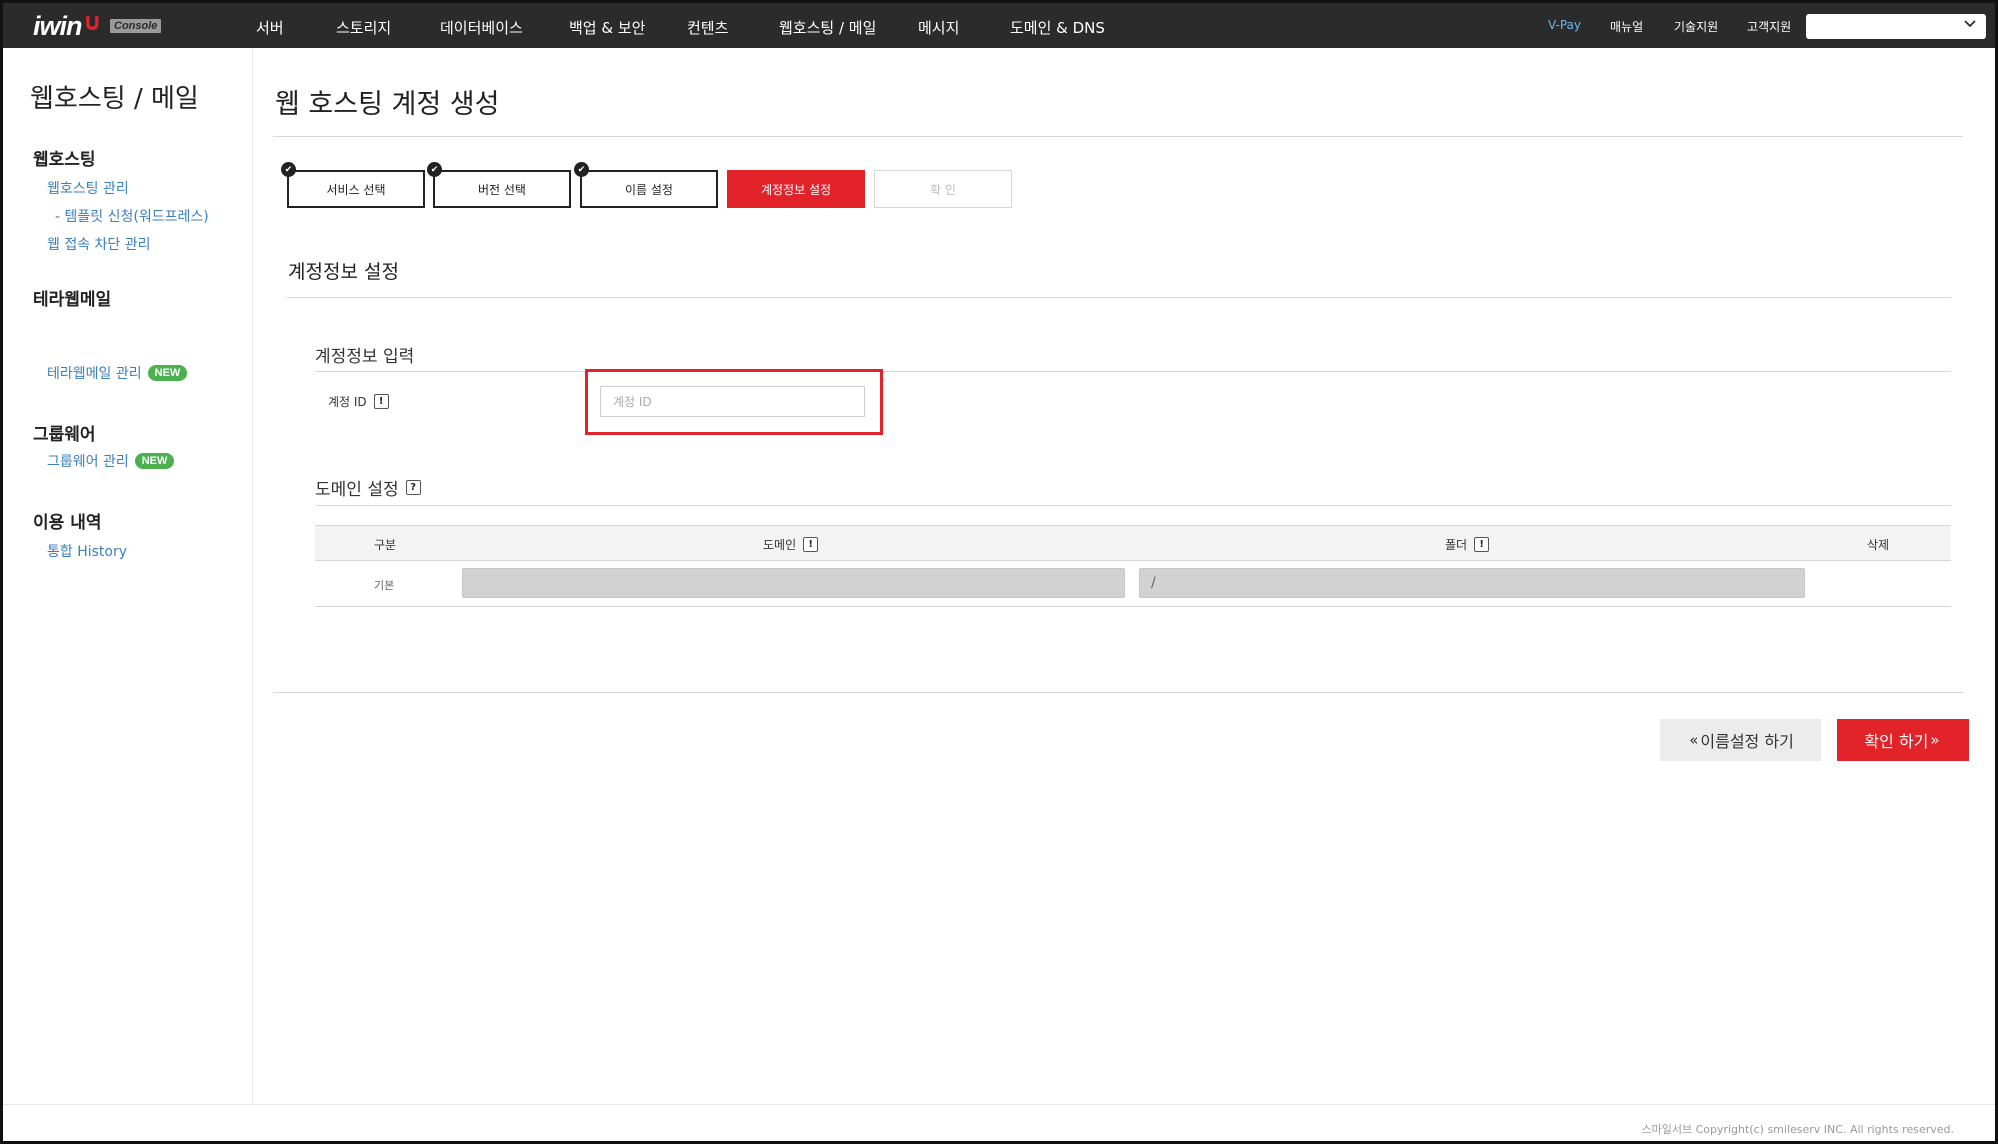 Image resolution: width=1998 pixels, height=1144 pixels. Describe the element at coordinates (1935, 740) in the screenshot. I see `double-chevron-right-icon: »` at that location.